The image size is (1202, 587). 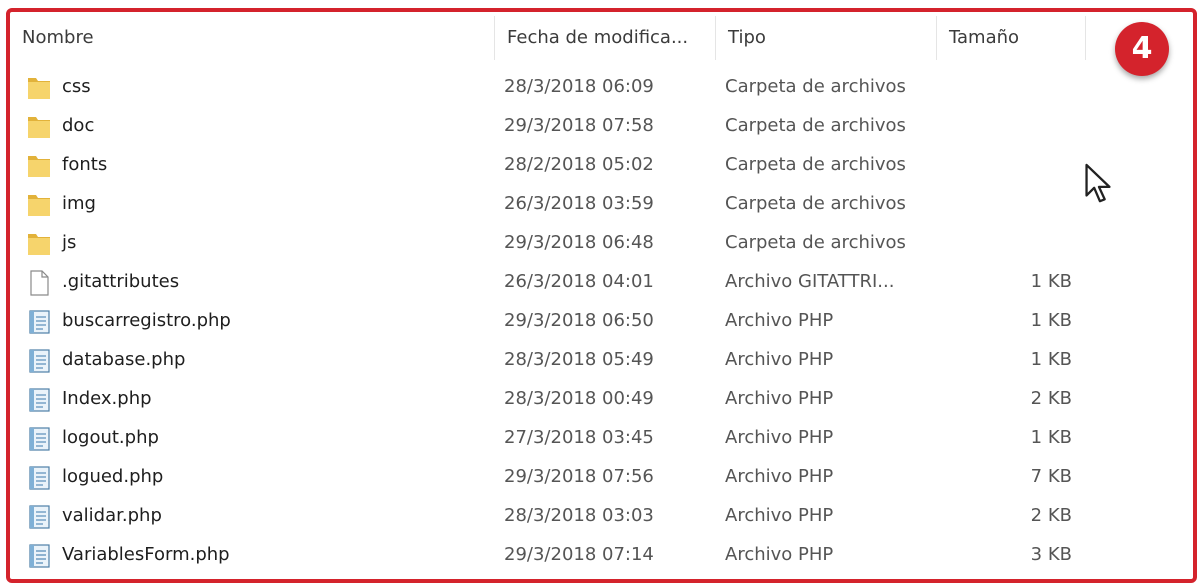 What do you see at coordinates (1098, 183) in the screenshot?
I see `mouse-pointer-icon` at bounding box center [1098, 183].